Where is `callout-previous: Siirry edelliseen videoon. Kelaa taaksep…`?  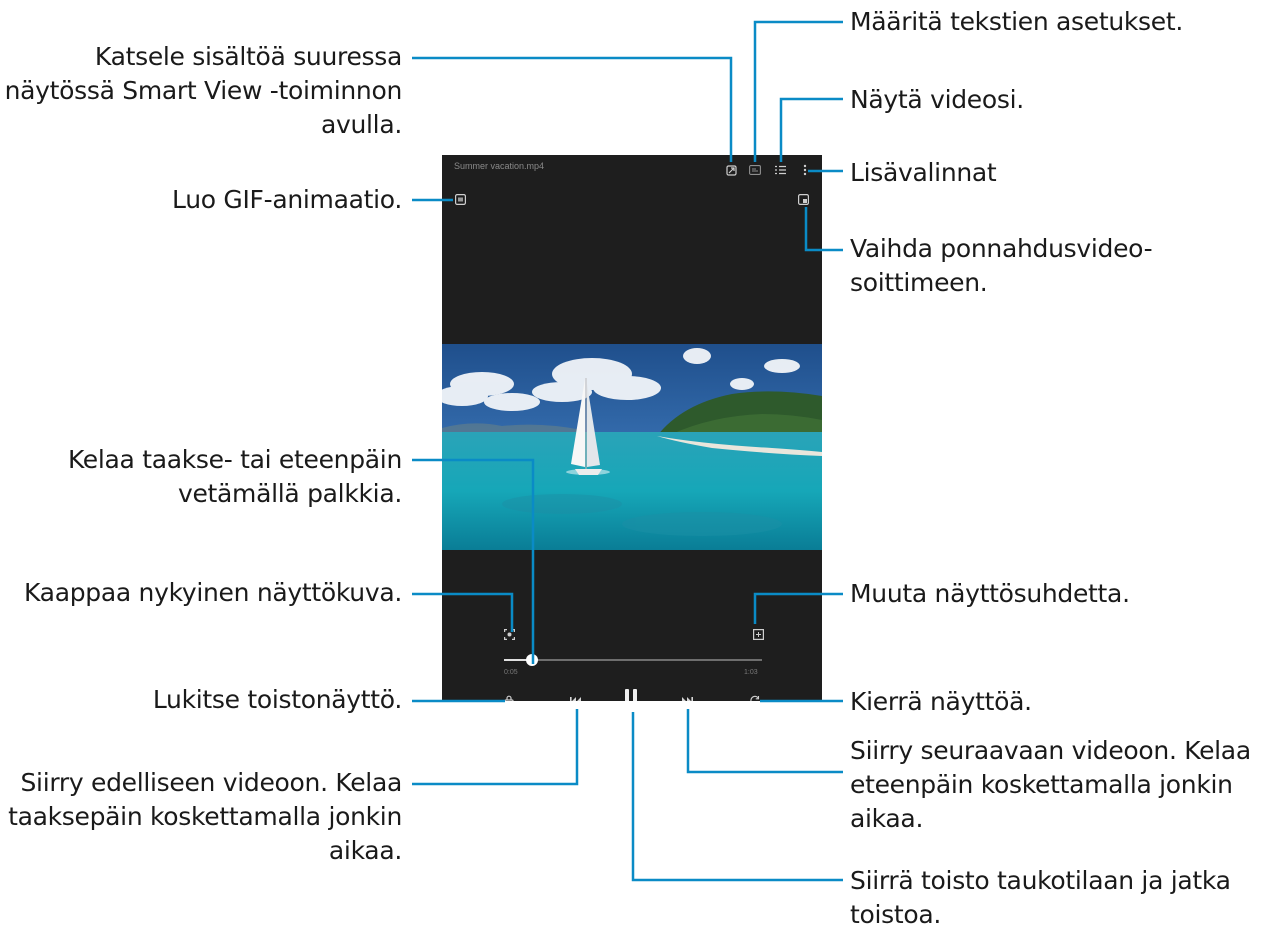 callout-previous: Siirry edelliseen videoon. Kelaa taaksep… is located at coordinates (205, 817).